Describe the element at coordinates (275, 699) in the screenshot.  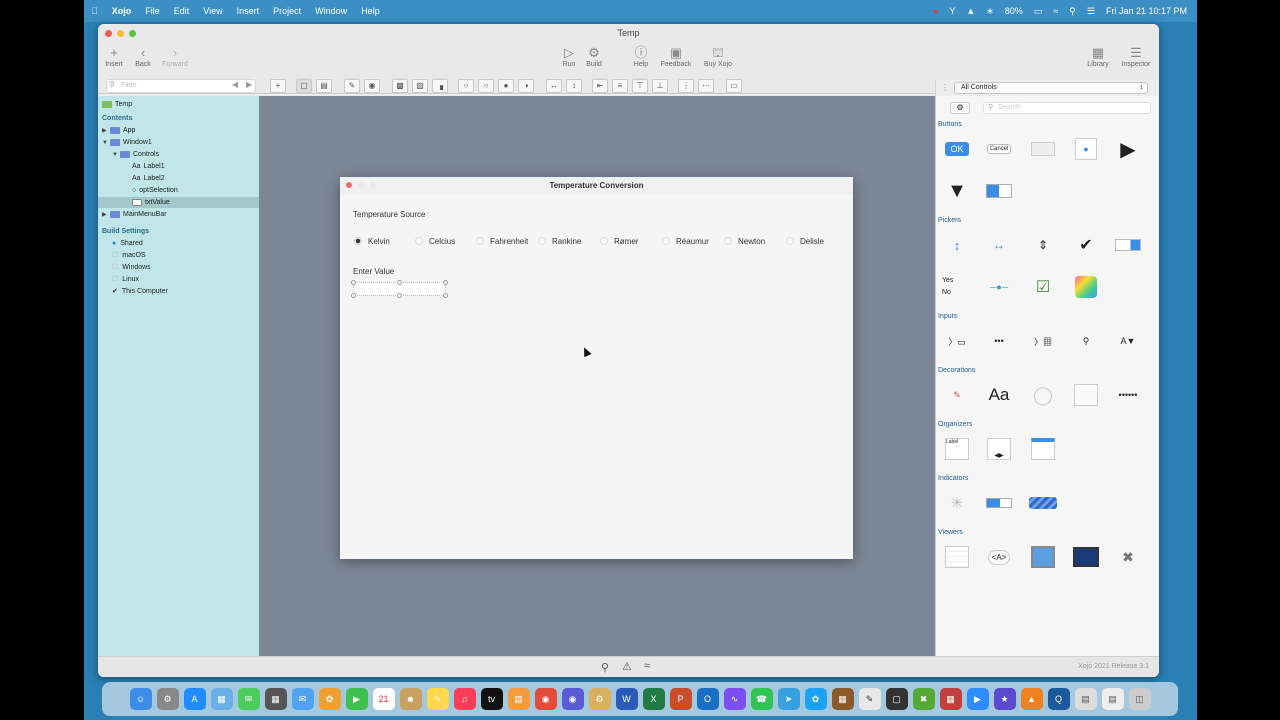
I see `calculator-icon: ▦` at that location.